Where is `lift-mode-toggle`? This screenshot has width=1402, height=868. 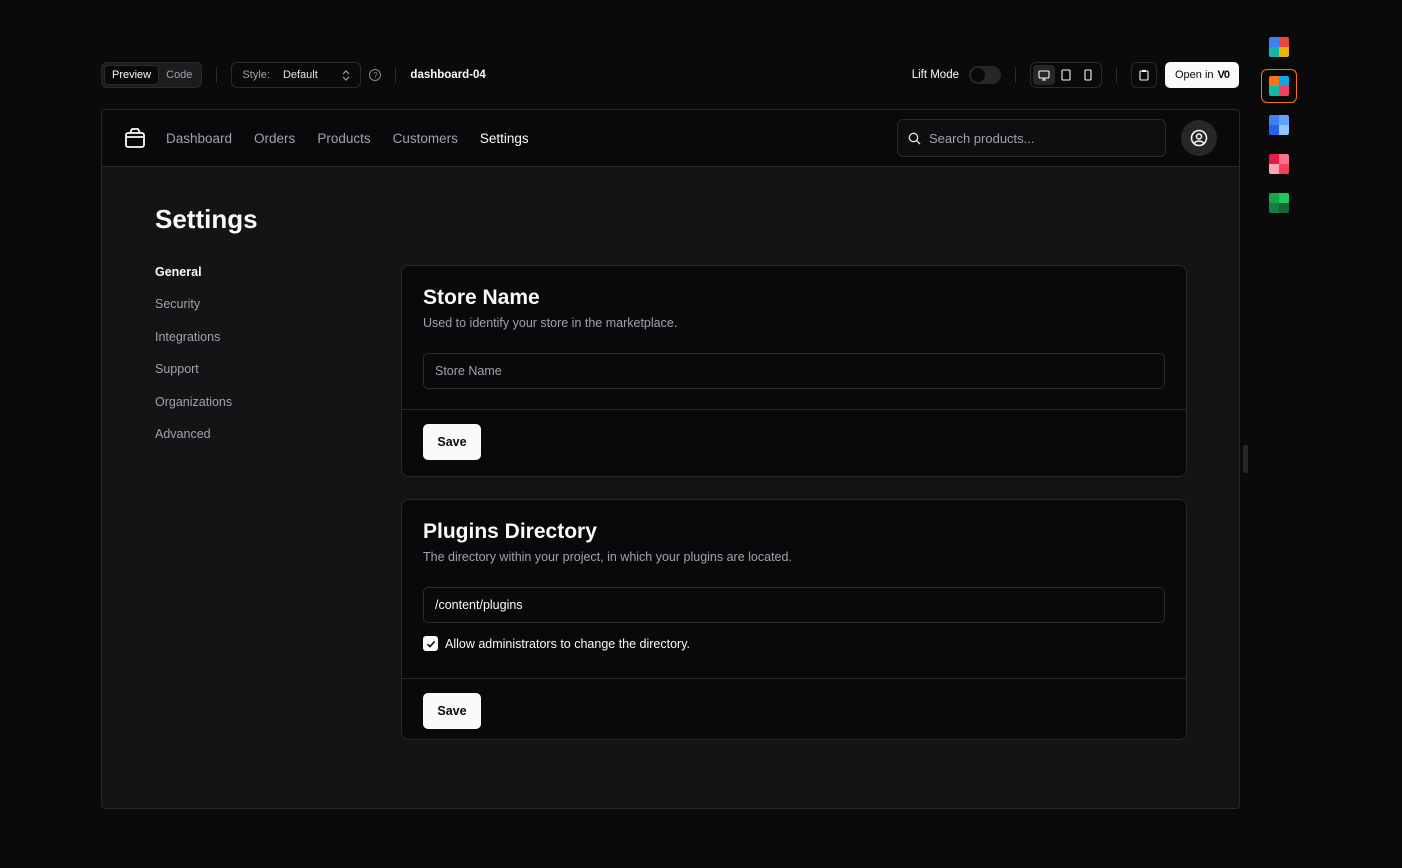
lift-mode-toggle is located at coordinates (985, 75).